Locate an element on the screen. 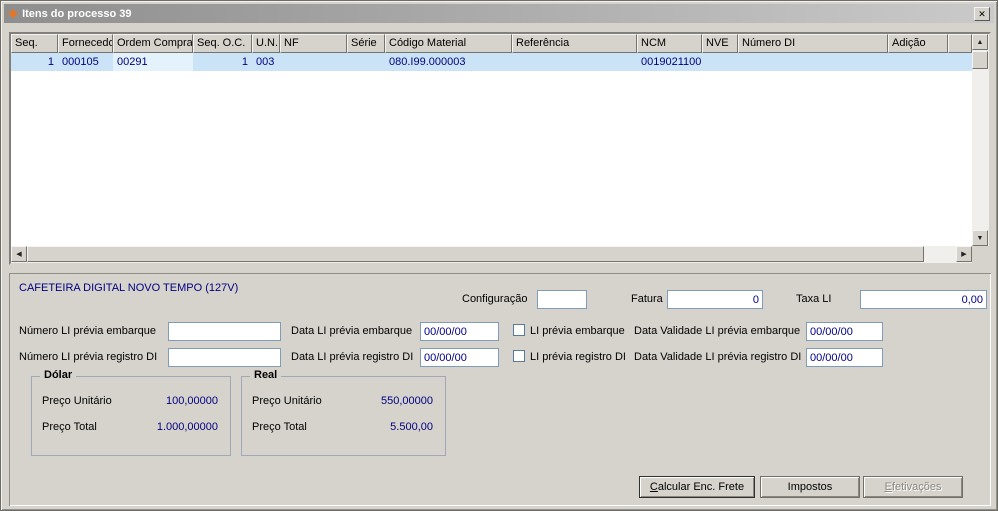 This screenshot has width=998, height=511. scroll-left-icon: ◀ is located at coordinates (19, 254).